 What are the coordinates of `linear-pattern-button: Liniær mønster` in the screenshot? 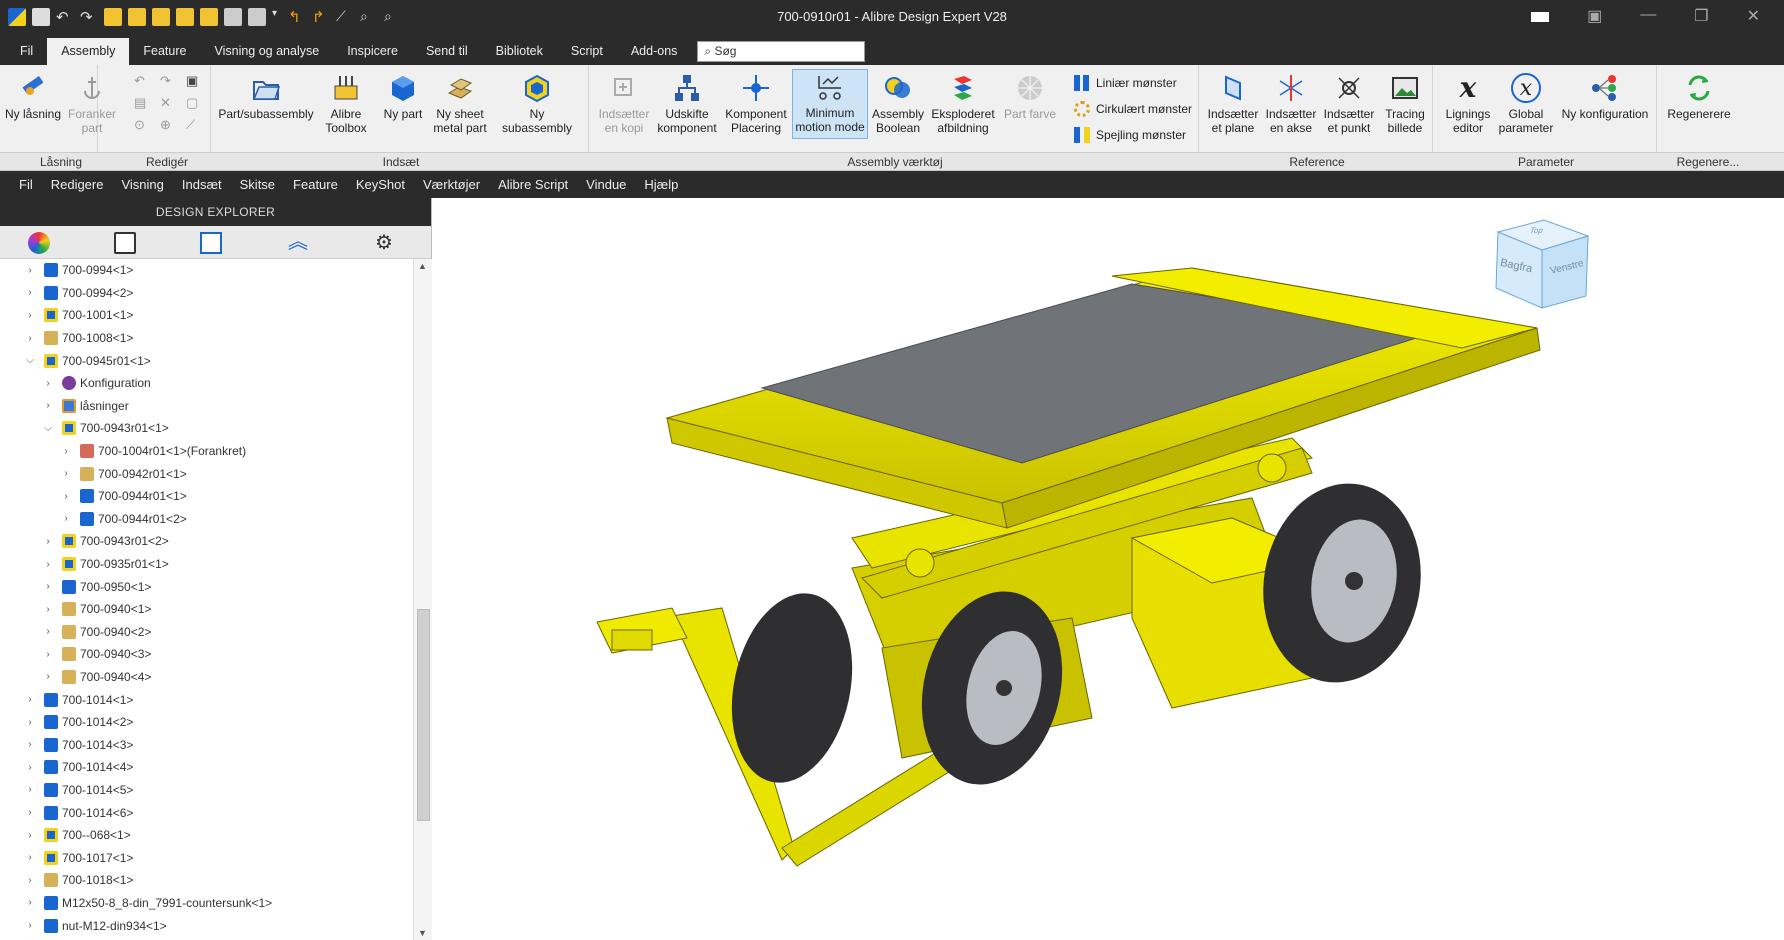 It's located at (1125, 83).